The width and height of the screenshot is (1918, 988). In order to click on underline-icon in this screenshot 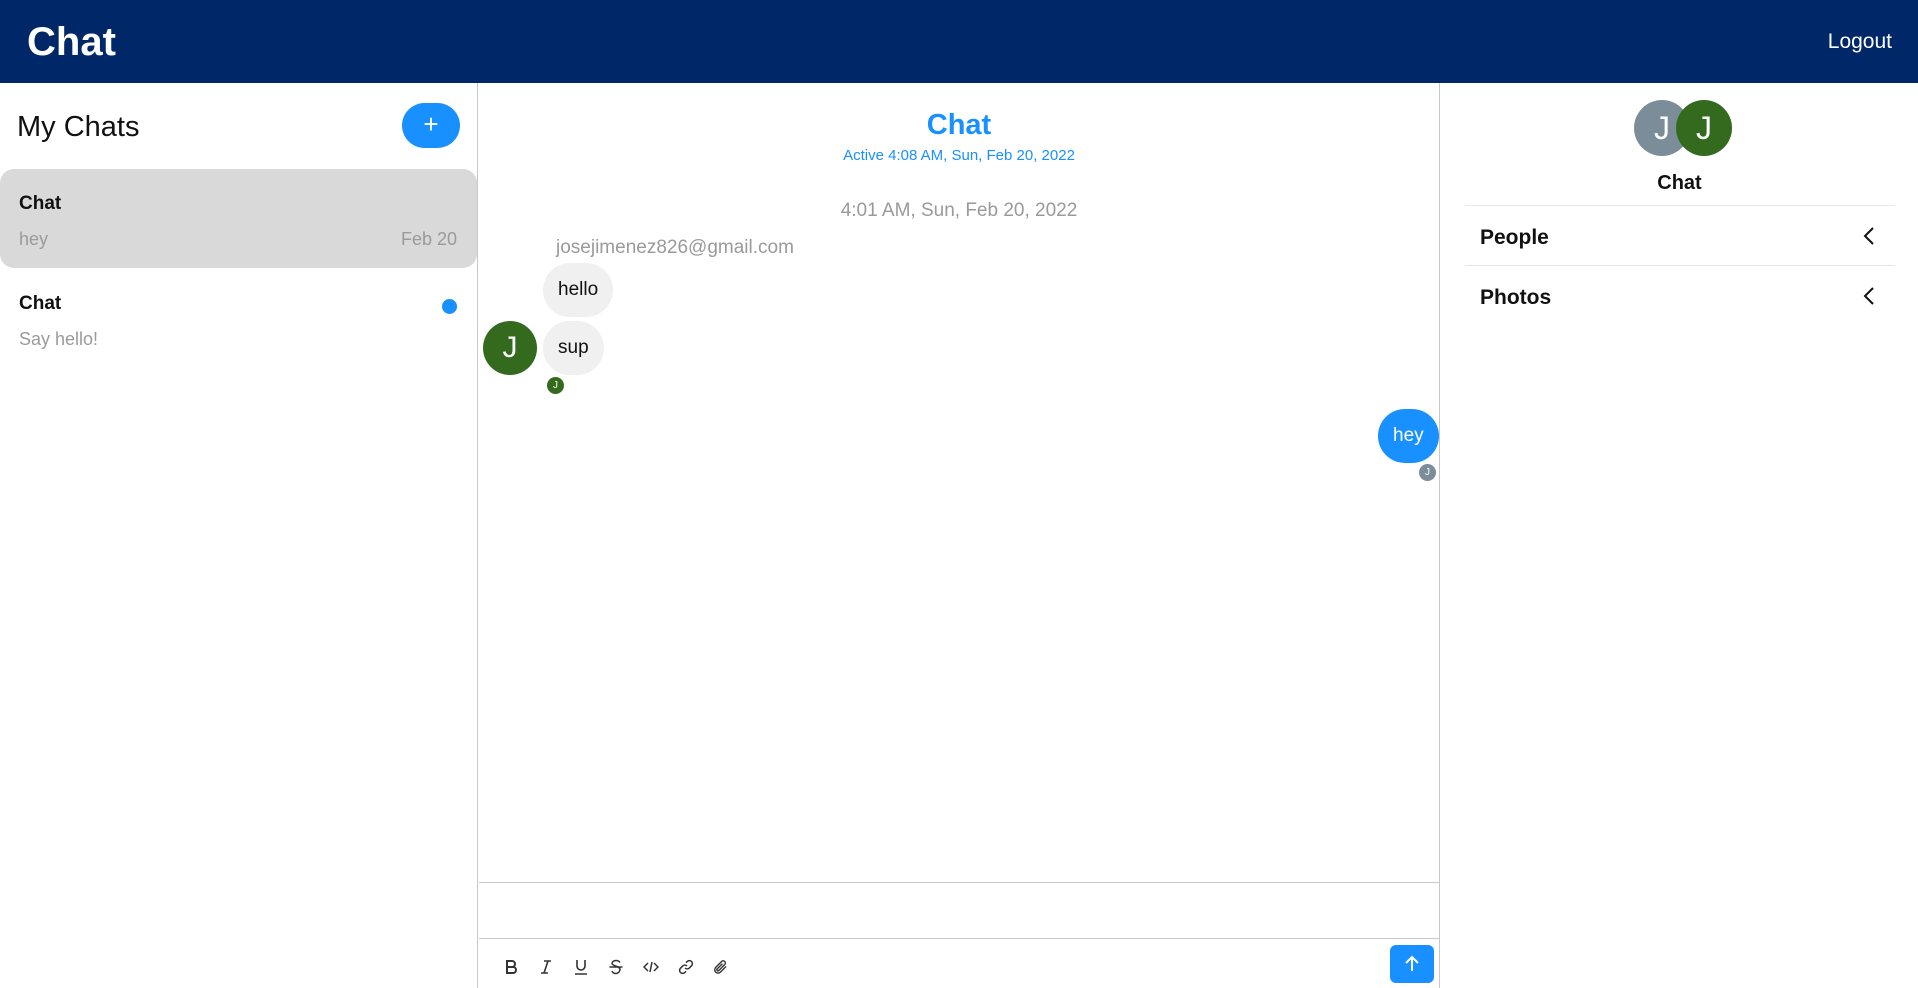, I will do `click(580, 966)`.